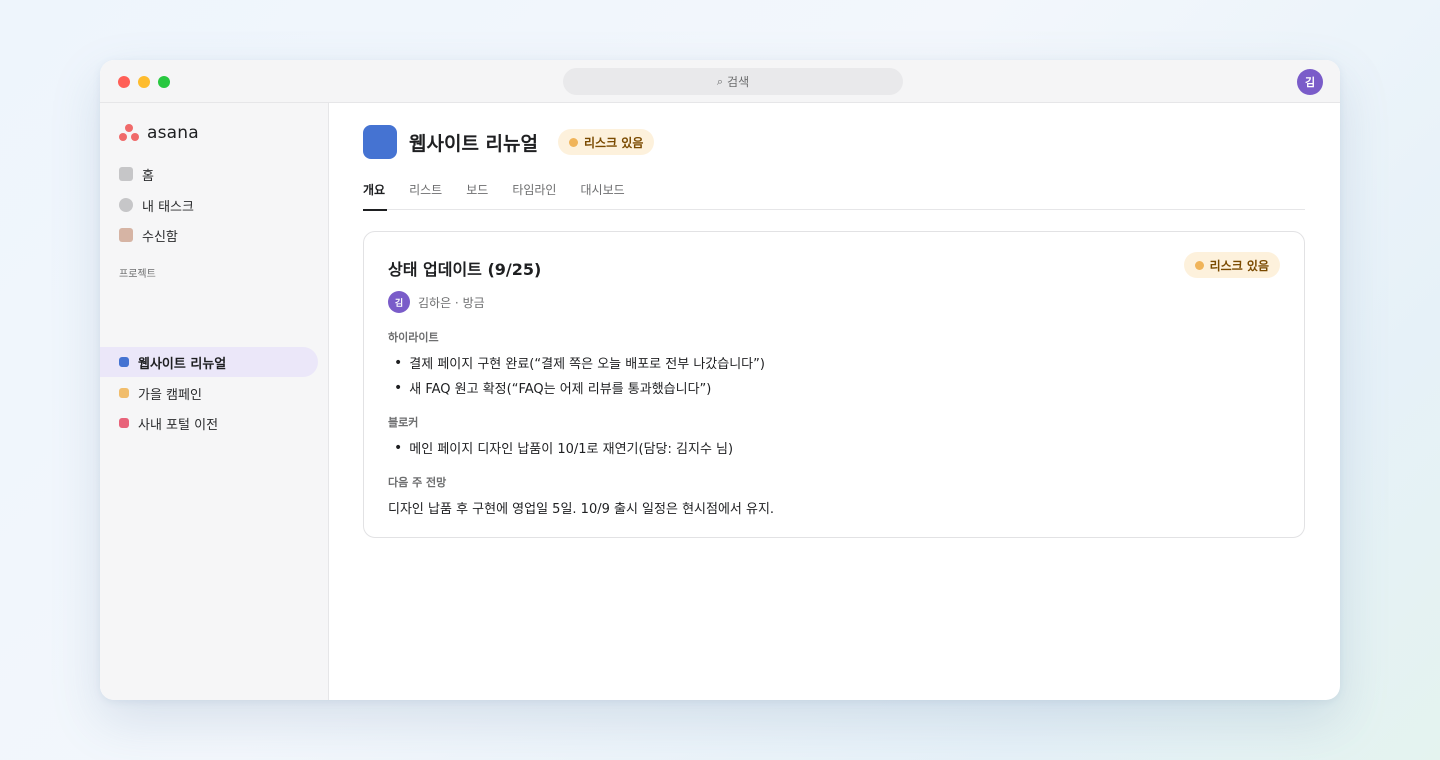 Image resolution: width=1440 pixels, height=760 pixels. What do you see at coordinates (214, 235) in the screenshot?
I see `sidebar-item-inbox: 수신함` at bounding box center [214, 235].